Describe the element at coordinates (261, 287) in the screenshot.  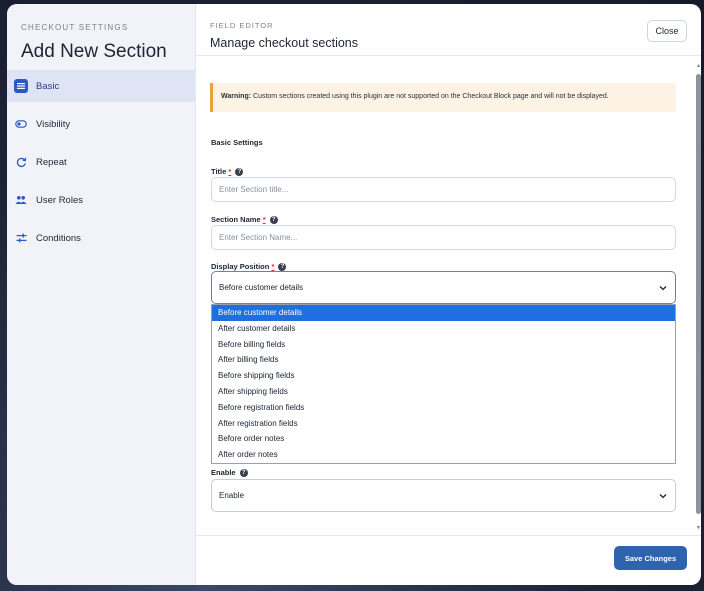
I see `select-value: Before customer details` at that location.